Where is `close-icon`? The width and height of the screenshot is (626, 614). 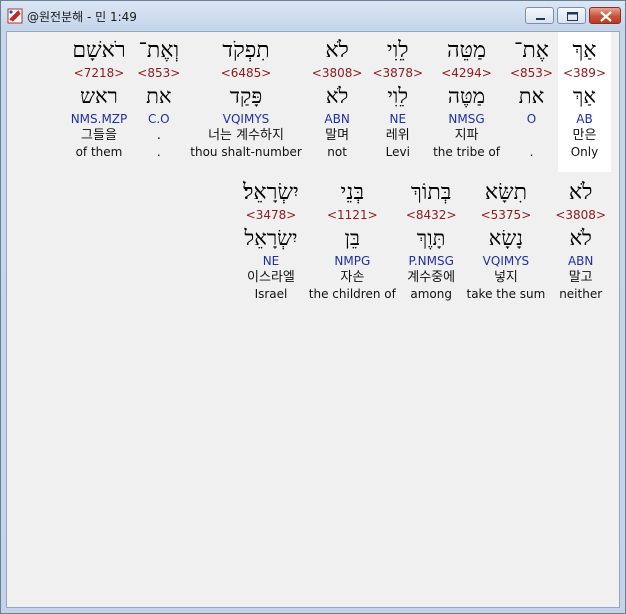
close-icon is located at coordinates (606, 16).